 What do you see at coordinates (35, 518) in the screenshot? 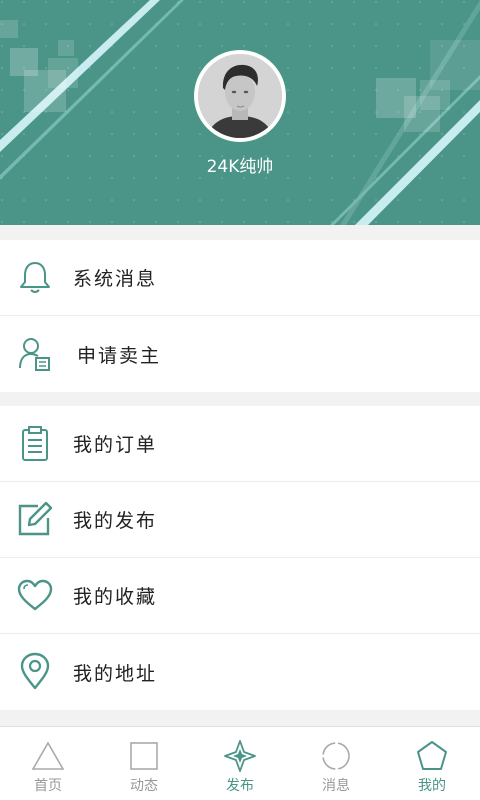
I see `edit-icon` at bounding box center [35, 518].